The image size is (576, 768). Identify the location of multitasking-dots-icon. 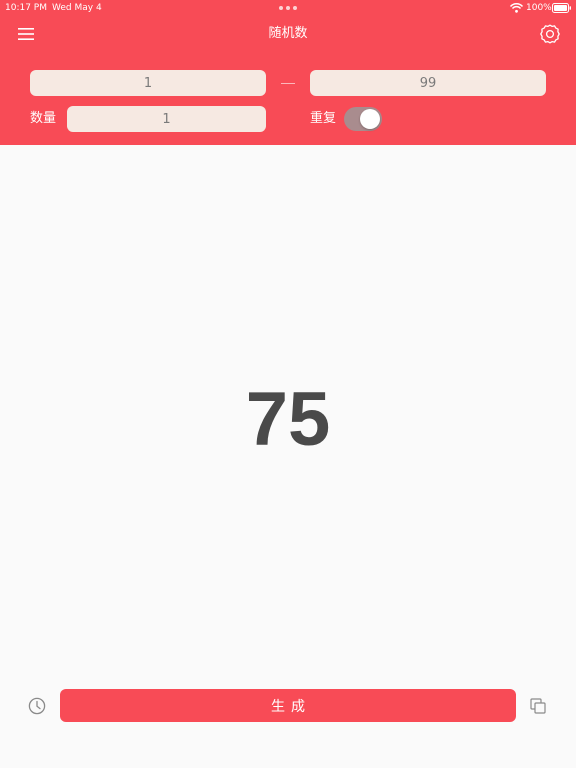
(288, 8).